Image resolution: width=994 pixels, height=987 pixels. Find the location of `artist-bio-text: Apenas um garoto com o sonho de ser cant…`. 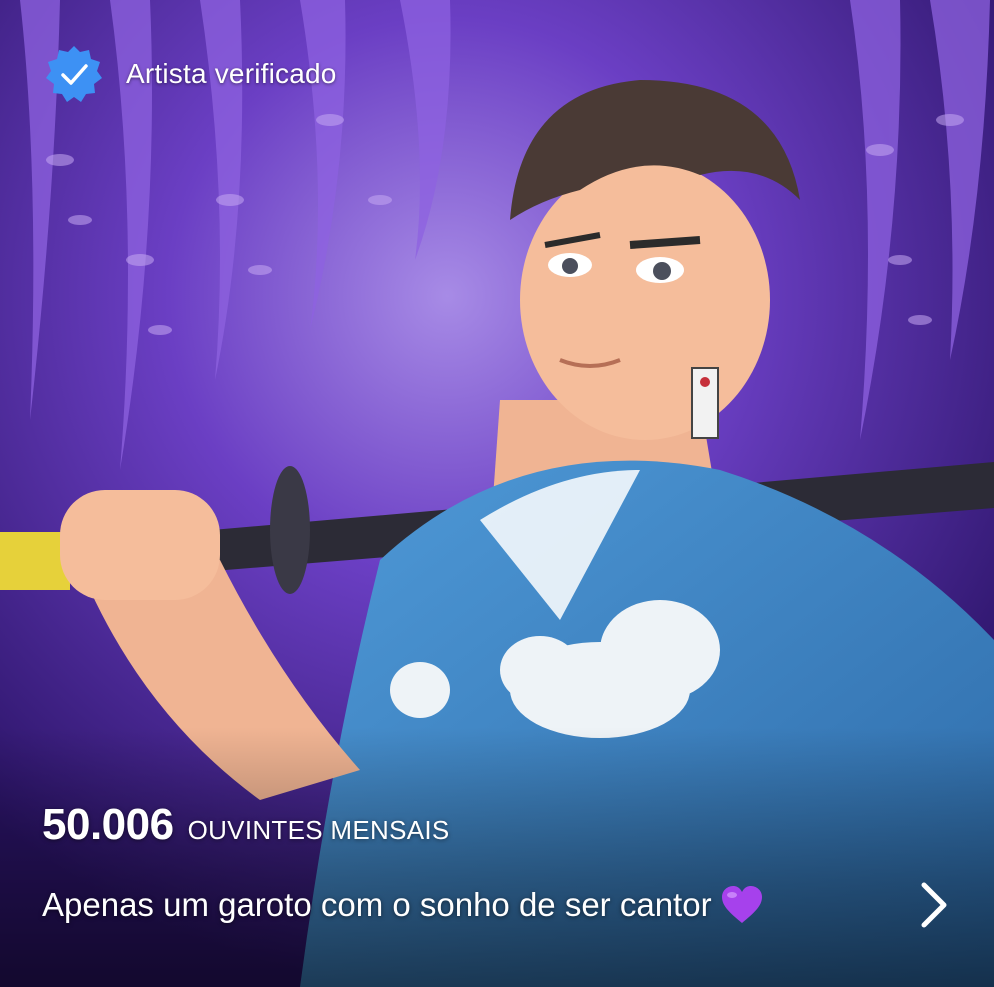

artist-bio-text: Apenas um garoto com o sonho de ser cant… is located at coordinates (377, 904).